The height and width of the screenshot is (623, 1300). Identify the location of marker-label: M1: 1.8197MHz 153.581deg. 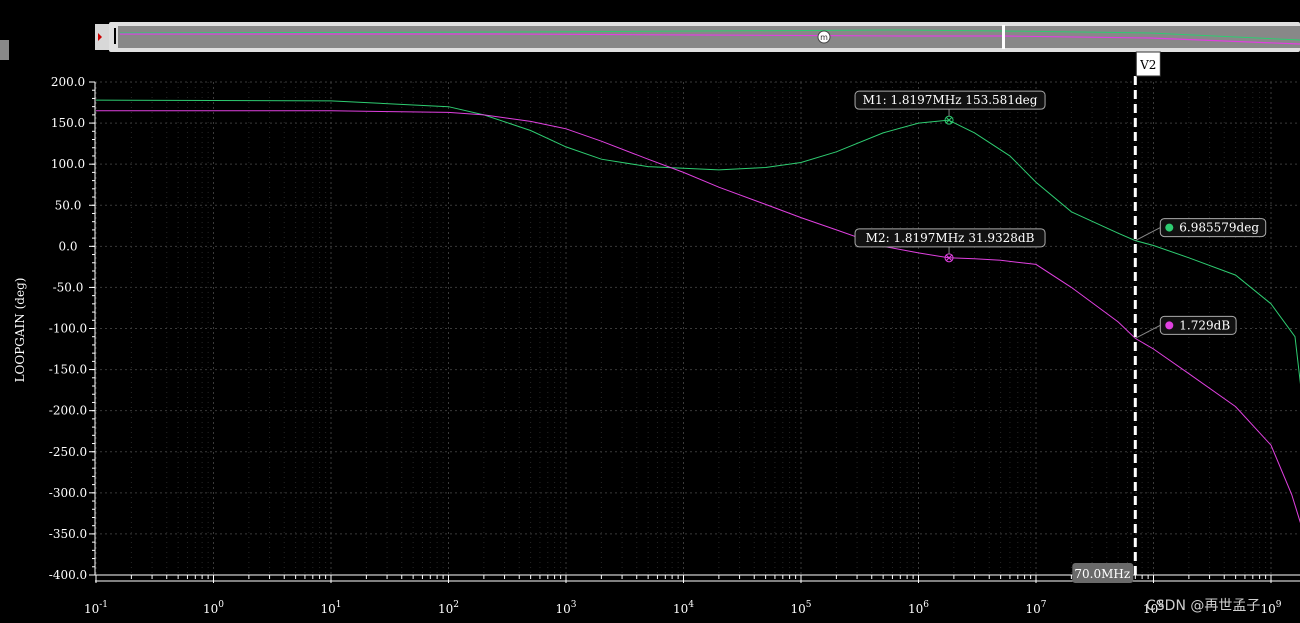
(950, 100).